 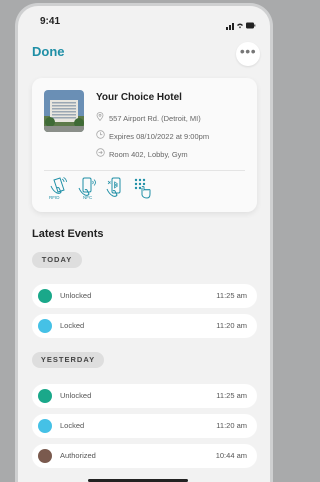 What do you see at coordinates (144, 456) in the screenshot?
I see `event-row: Authorized 10:44 am` at bounding box center [144, 456].